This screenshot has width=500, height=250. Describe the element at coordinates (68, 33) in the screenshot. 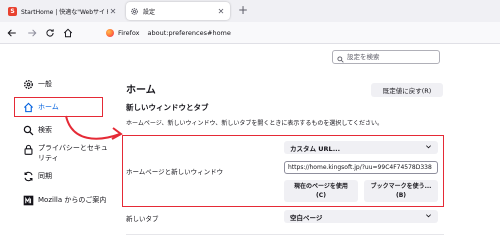

I see `home-icon` at that location.